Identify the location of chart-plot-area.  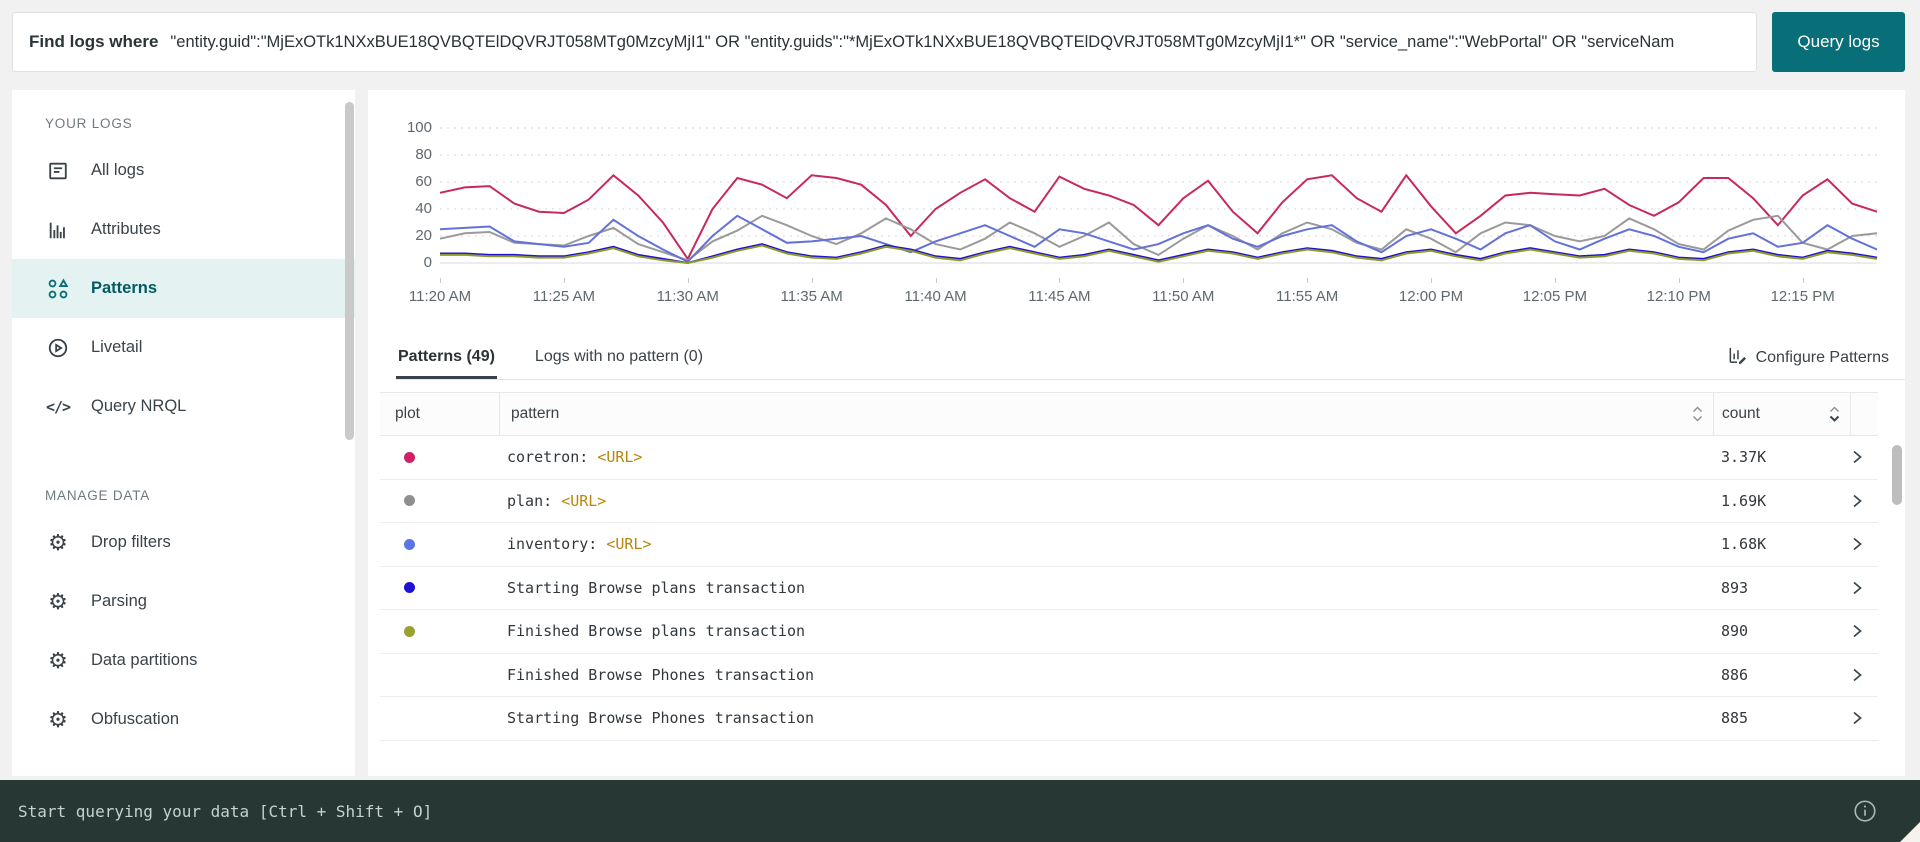
(1158, 195).